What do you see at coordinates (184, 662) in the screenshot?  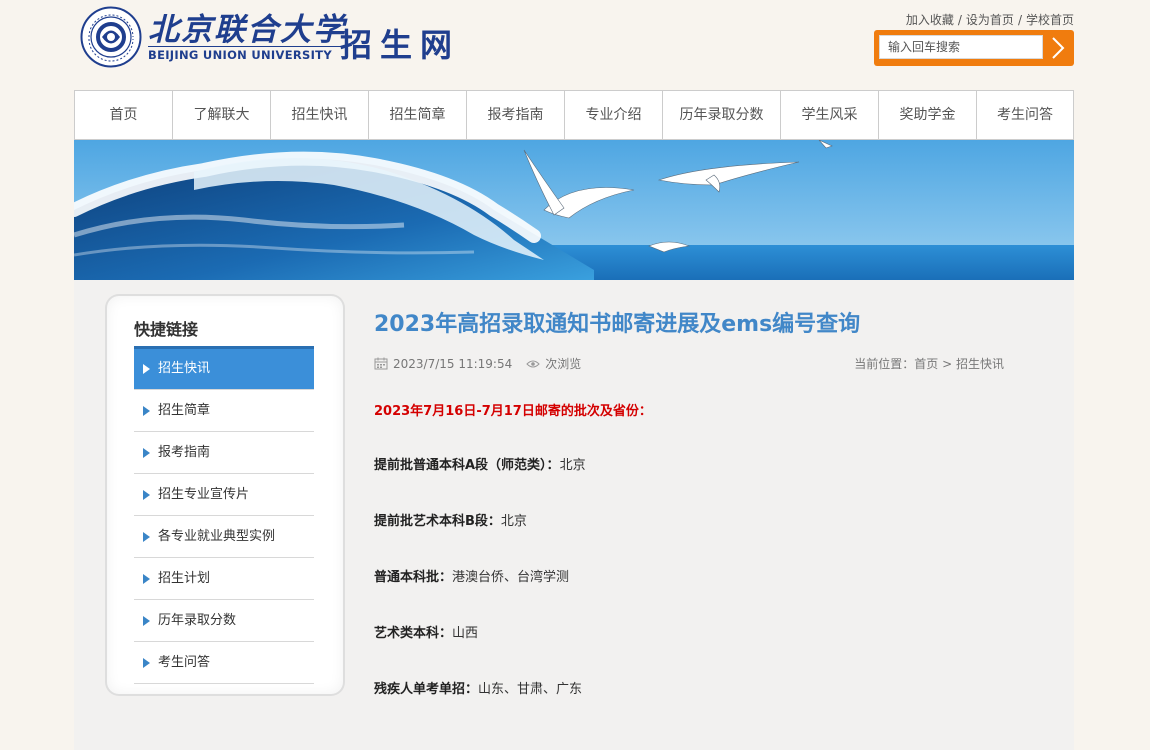 I see `sidebar-item-label: 考生问答` at bounding box center [184, 662].